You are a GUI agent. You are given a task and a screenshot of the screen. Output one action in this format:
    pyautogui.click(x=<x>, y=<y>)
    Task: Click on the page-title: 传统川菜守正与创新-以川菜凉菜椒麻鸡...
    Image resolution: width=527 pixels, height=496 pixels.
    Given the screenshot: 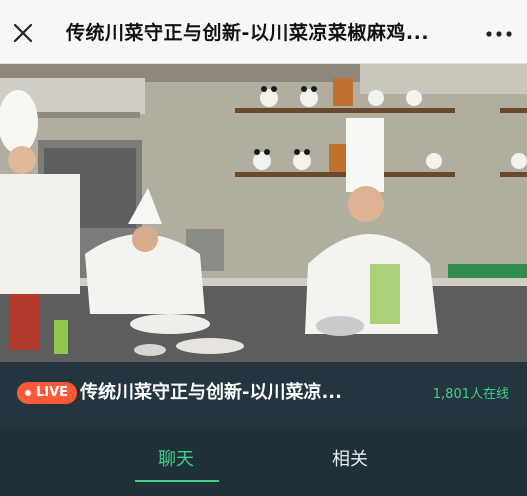 What is the action you would take?
    pyautogui.click(x=248, y=33)
    